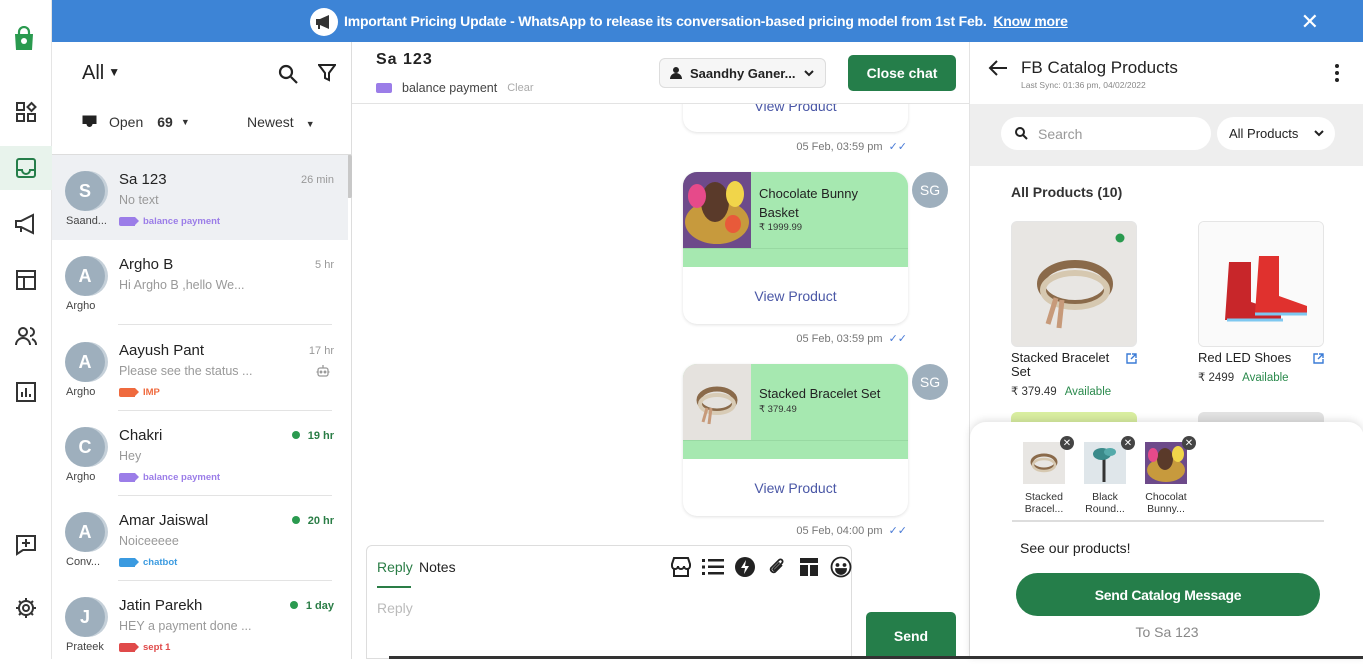  I want to click on broadcast-icon, so click(26, 224).